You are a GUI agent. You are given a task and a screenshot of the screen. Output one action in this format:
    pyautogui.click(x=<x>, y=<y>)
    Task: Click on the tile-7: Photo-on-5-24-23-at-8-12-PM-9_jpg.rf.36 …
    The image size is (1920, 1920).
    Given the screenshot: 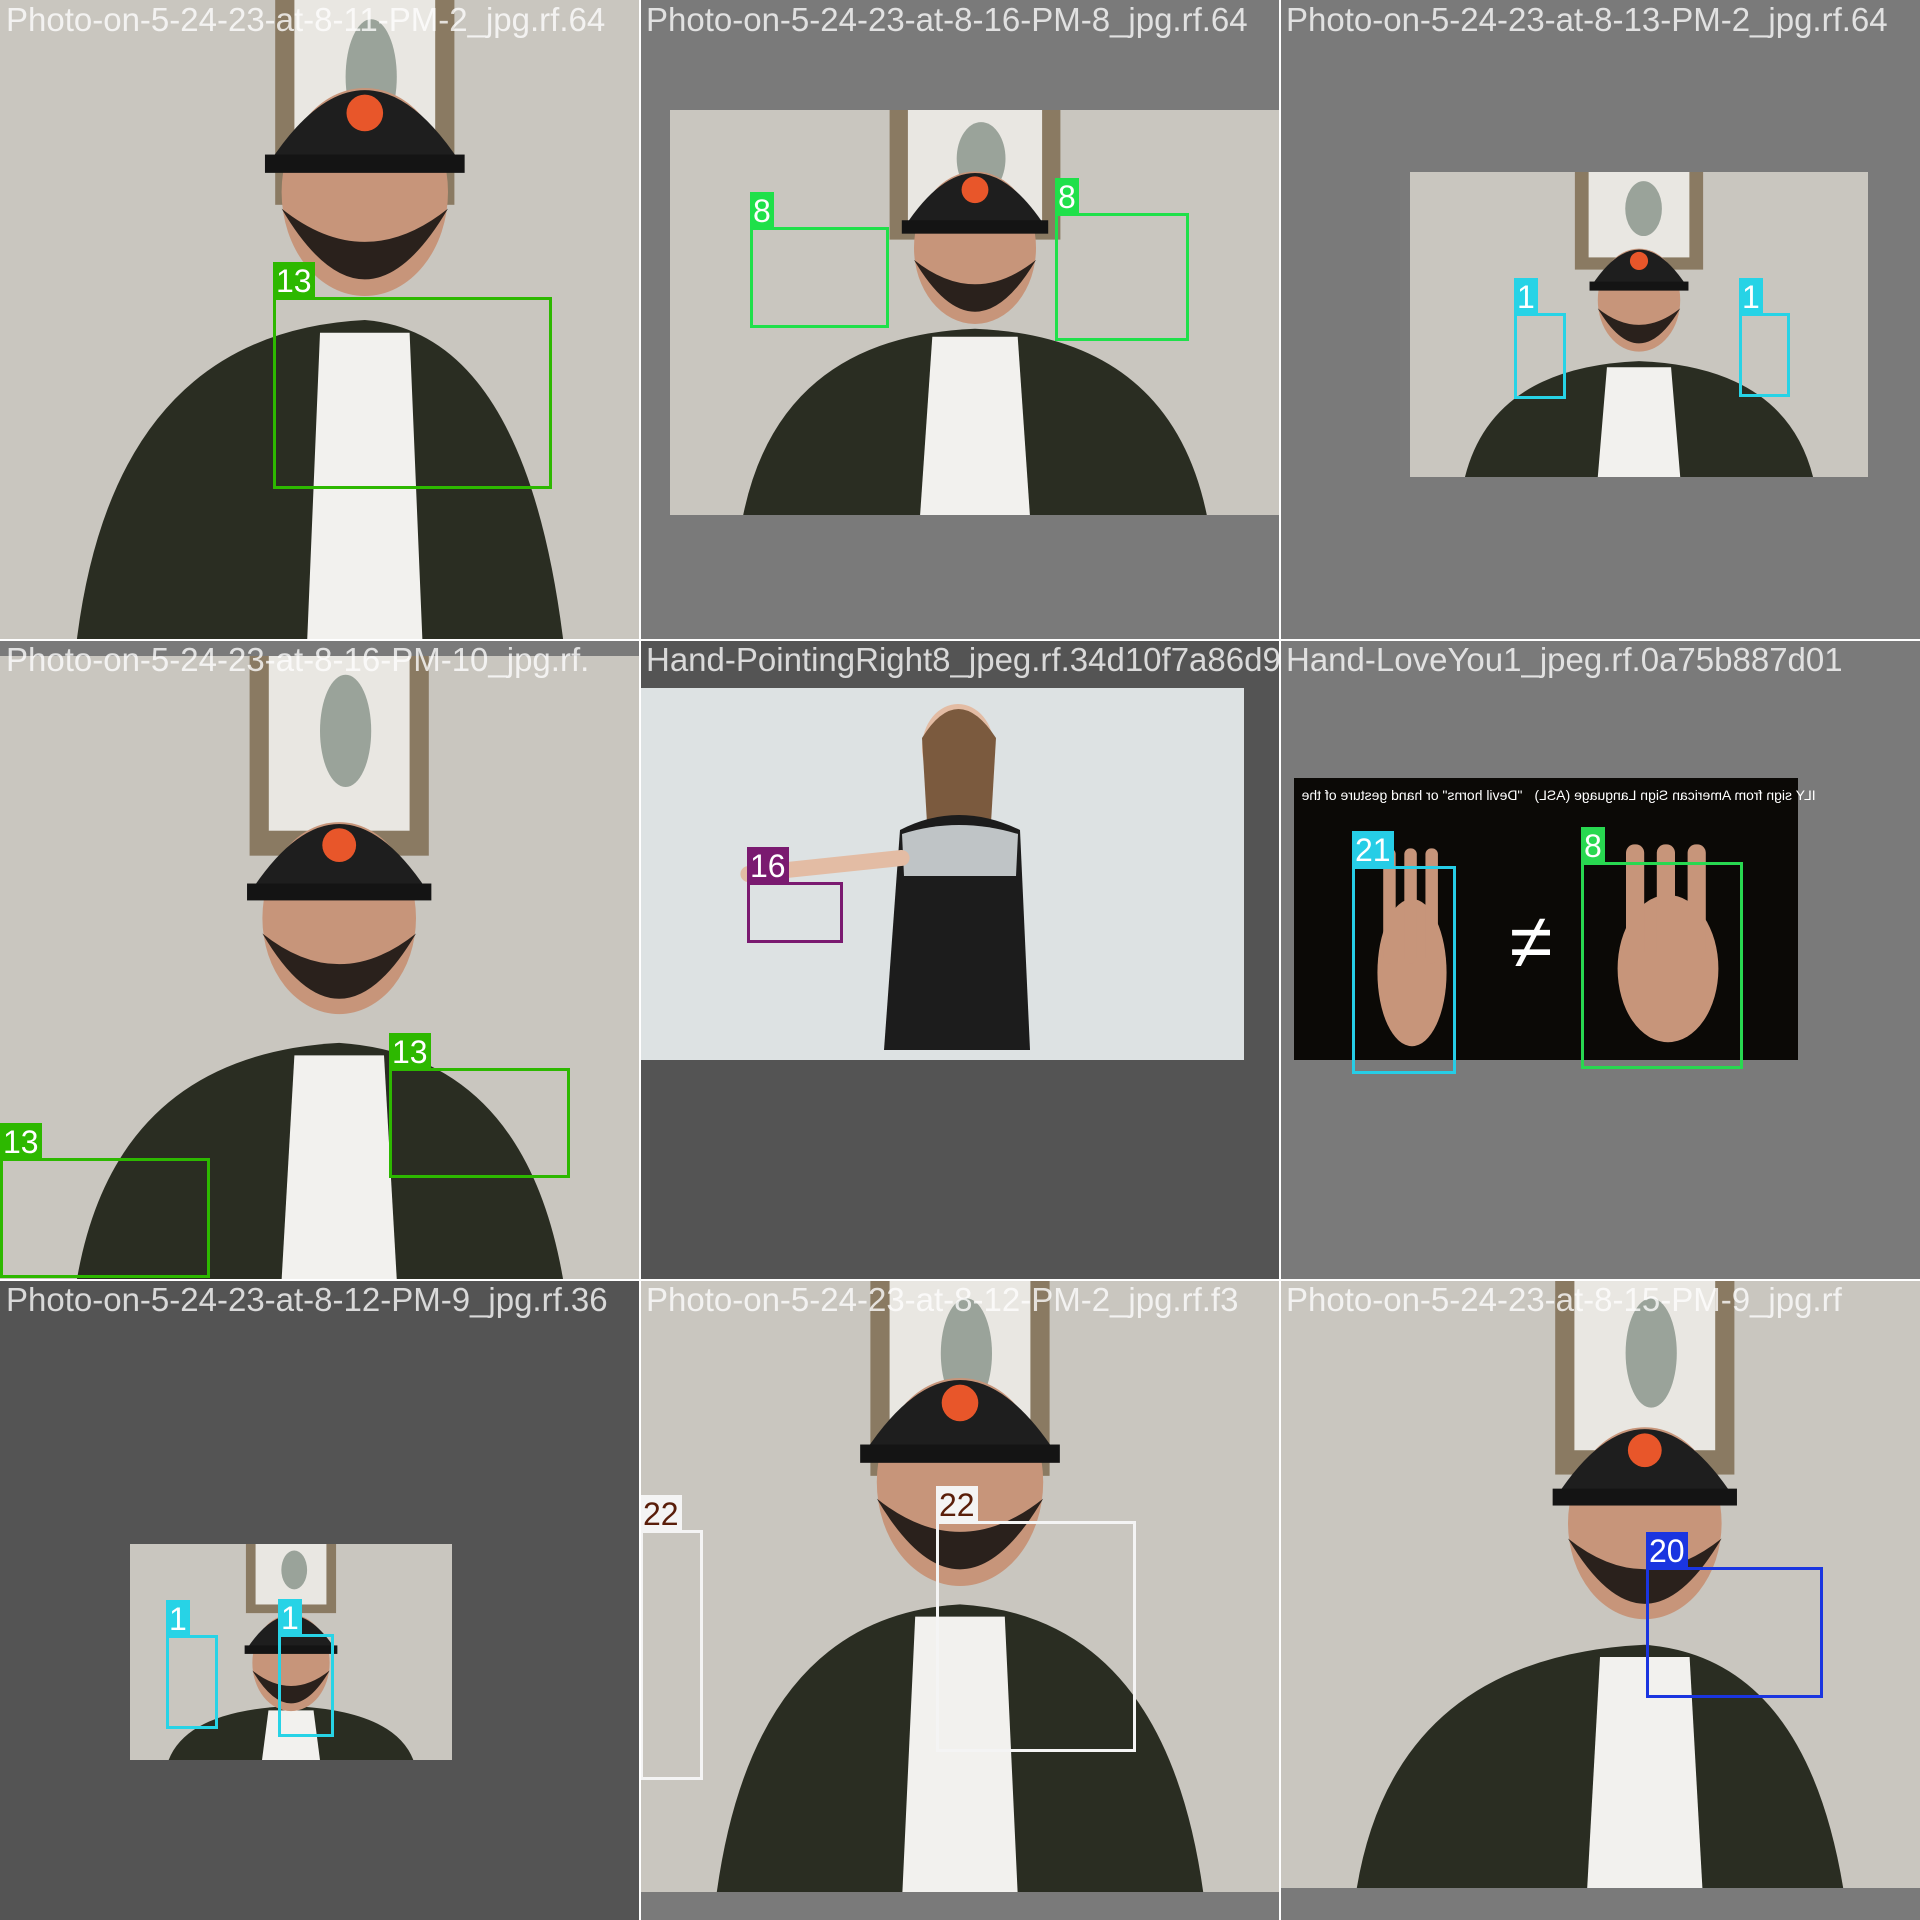 What is the action you would take?
    pyautogui.click(x=320, y=1600)
    